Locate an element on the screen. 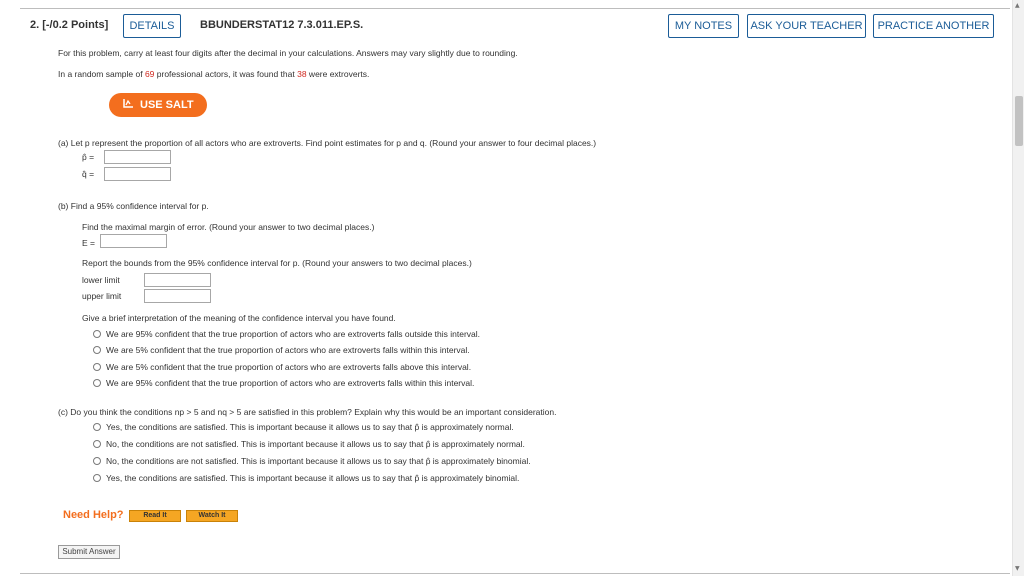 The image size is (1024, 576). p-hat-label: p̂ = is located at coordinates (88, 157).